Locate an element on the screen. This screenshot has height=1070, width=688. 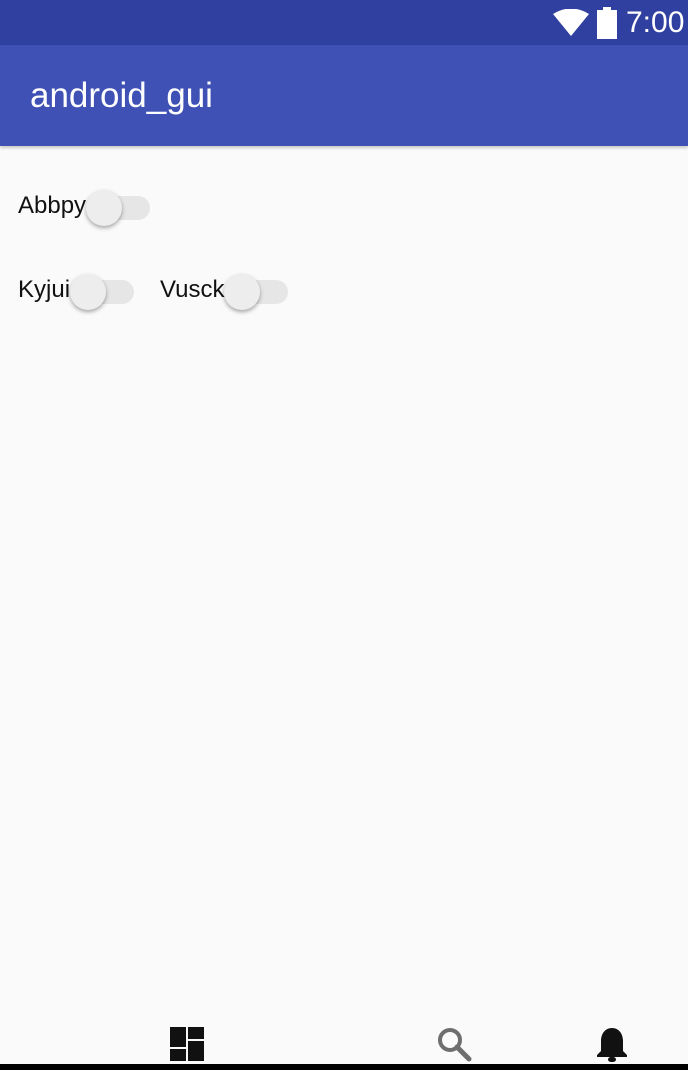
notifications-icon is located at coordinates (612, 1044).